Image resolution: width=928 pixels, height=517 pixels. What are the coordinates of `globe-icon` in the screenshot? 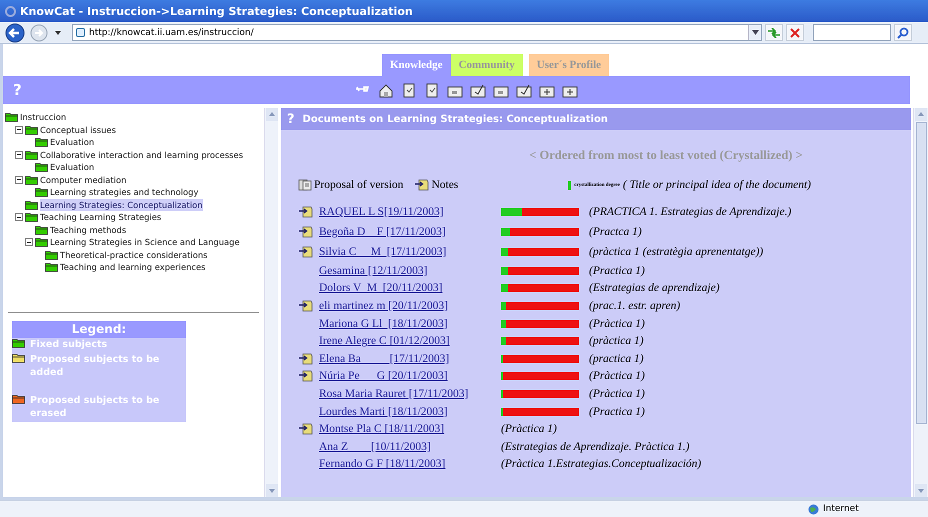 It's located at (813, 509).